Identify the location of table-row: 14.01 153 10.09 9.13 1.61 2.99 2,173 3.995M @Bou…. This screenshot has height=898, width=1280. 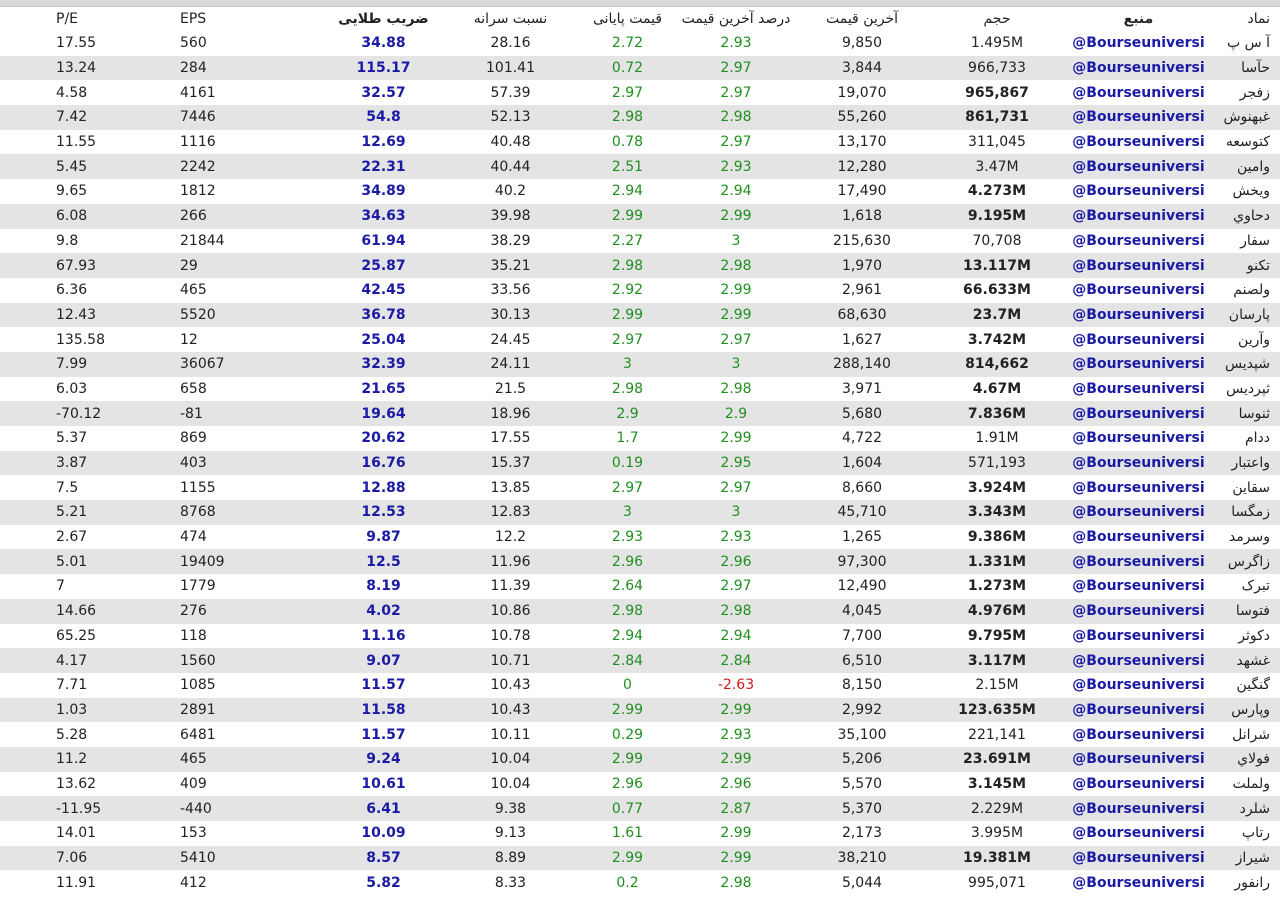
(640, 833).